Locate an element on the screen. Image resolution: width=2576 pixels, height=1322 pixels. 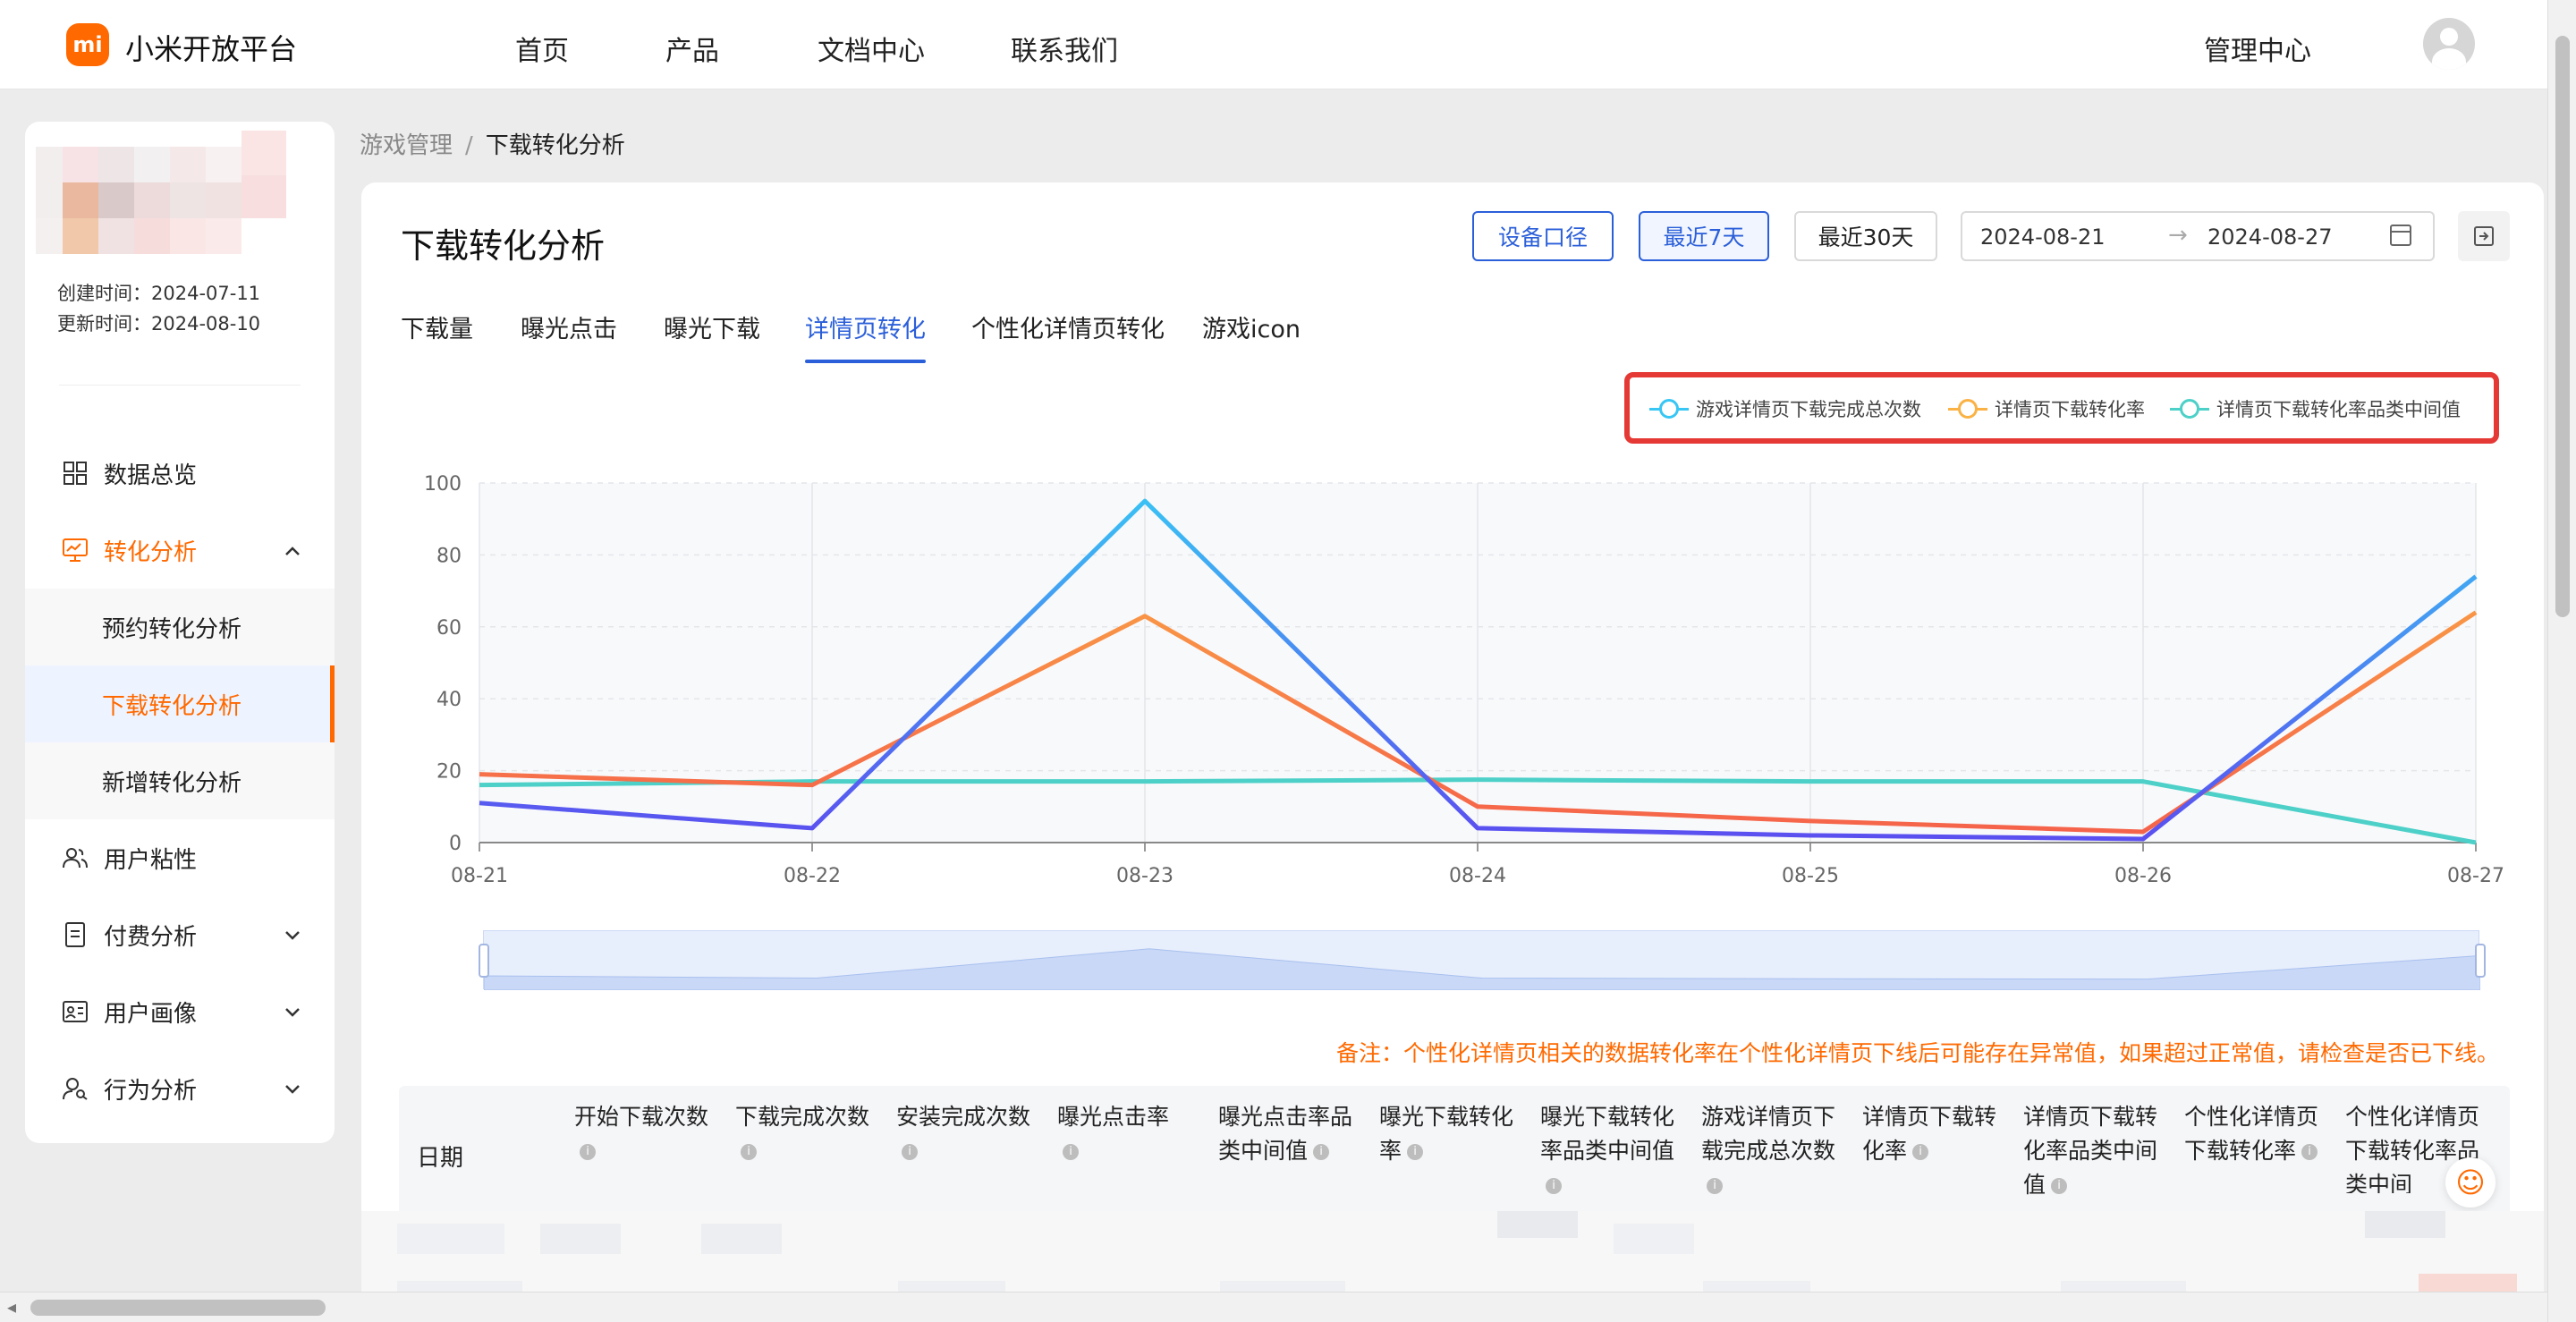
brand-name: 小米开放平台 is located at coordinates (211, 47).